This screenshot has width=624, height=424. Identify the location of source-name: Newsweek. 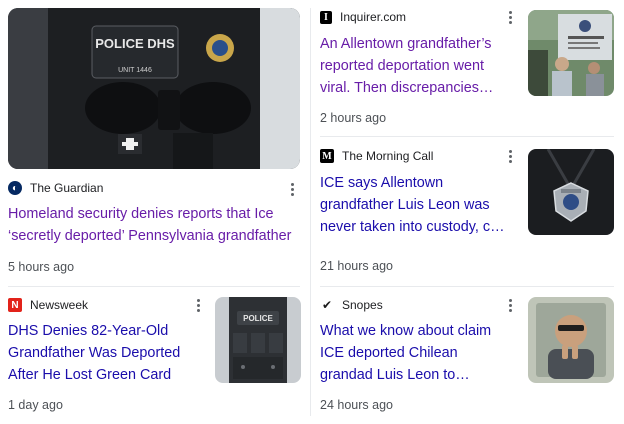
(59, 305).